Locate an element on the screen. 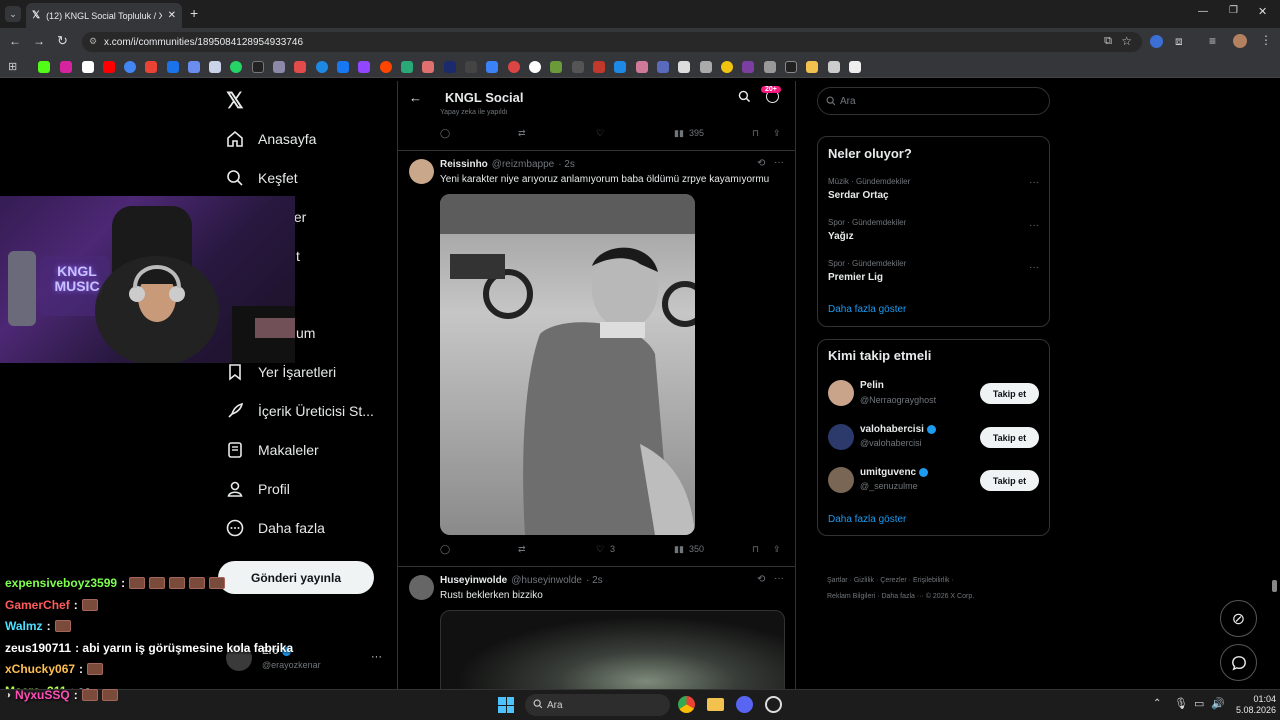 This screenshot has height=720, width=1280. community-search-icon is located at coordinates (744, 99).